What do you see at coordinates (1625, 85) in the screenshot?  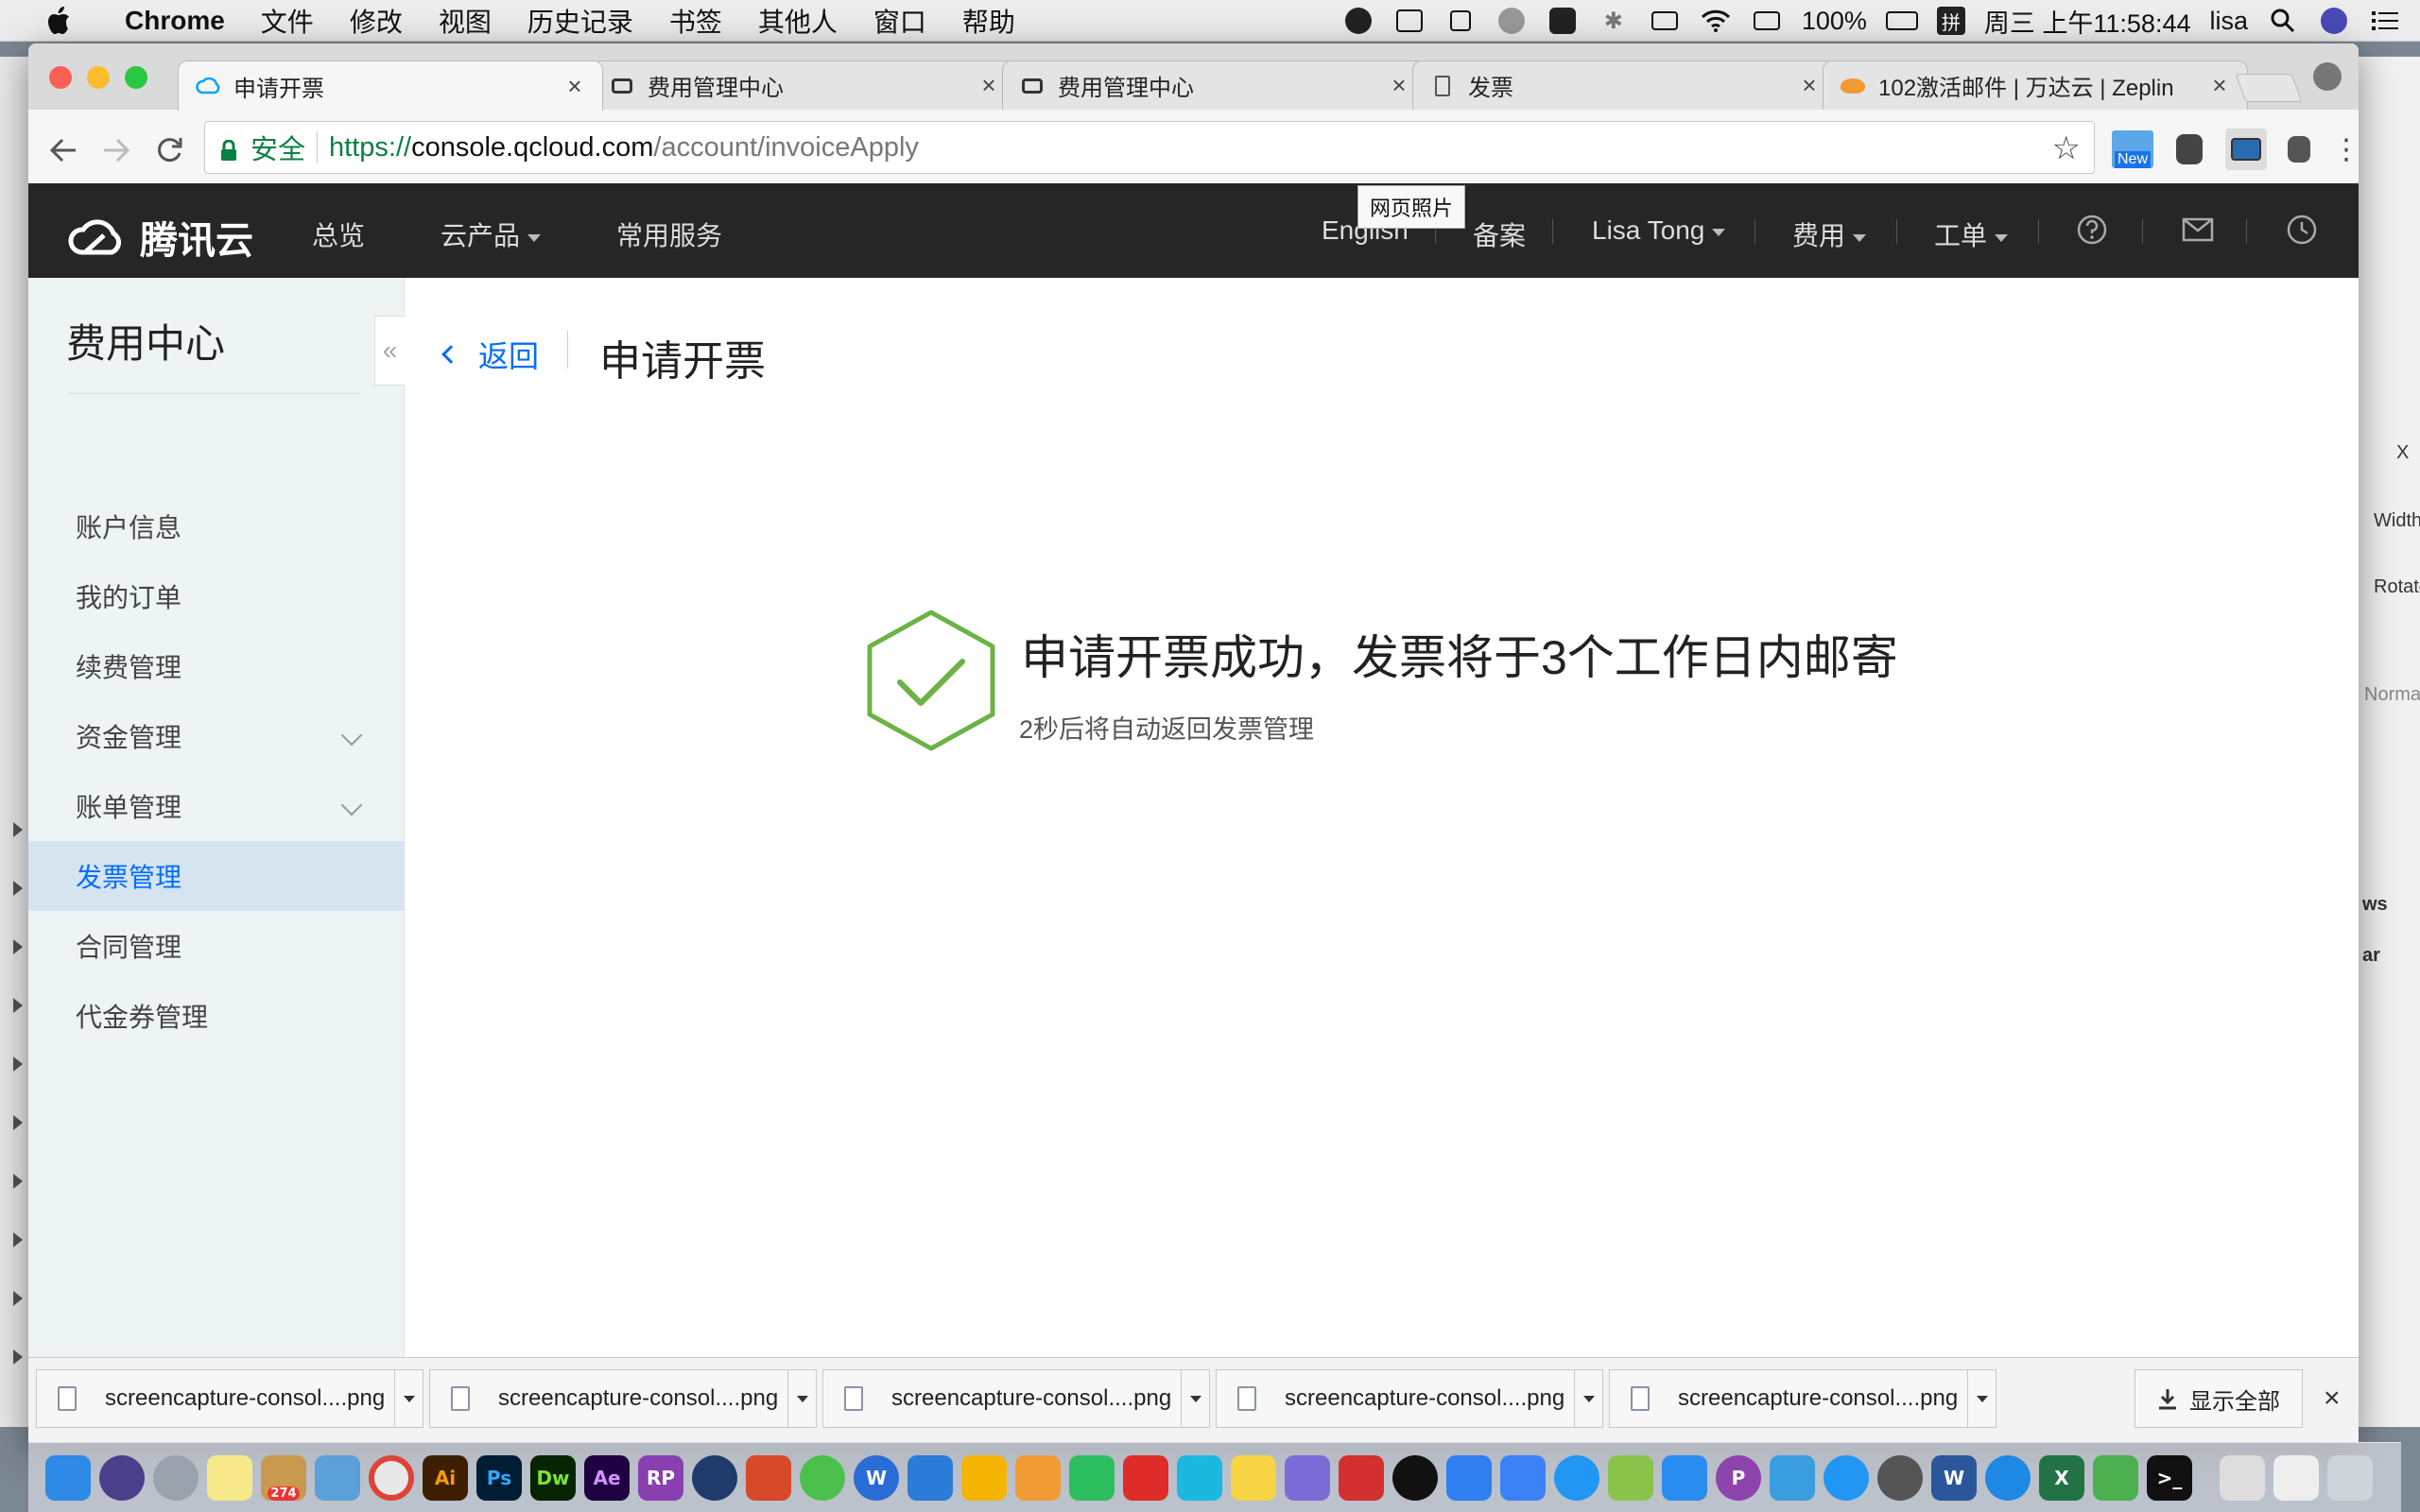 I see `tab-invoice: 发票 ×` at bounding box center [1625, 85].